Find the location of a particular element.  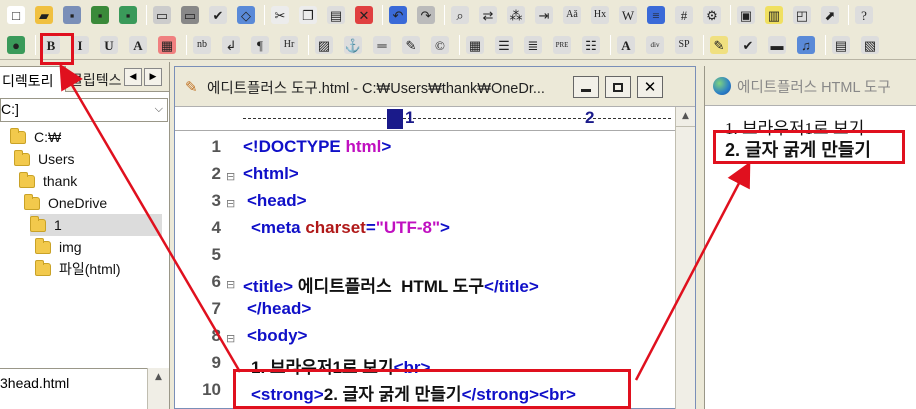

indent-button: ⇥ is located at coordinates (544, 15).